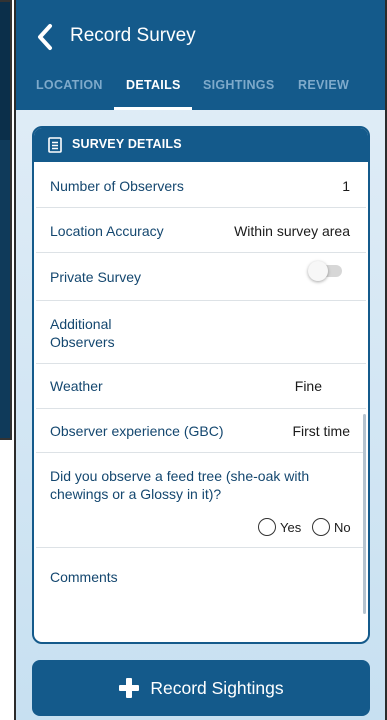 The height and width of the screenshot is (720, 387). Describe the element at coordinates (153, 85) in the screenshot. I see `tab-details: DETAILS` at that location.